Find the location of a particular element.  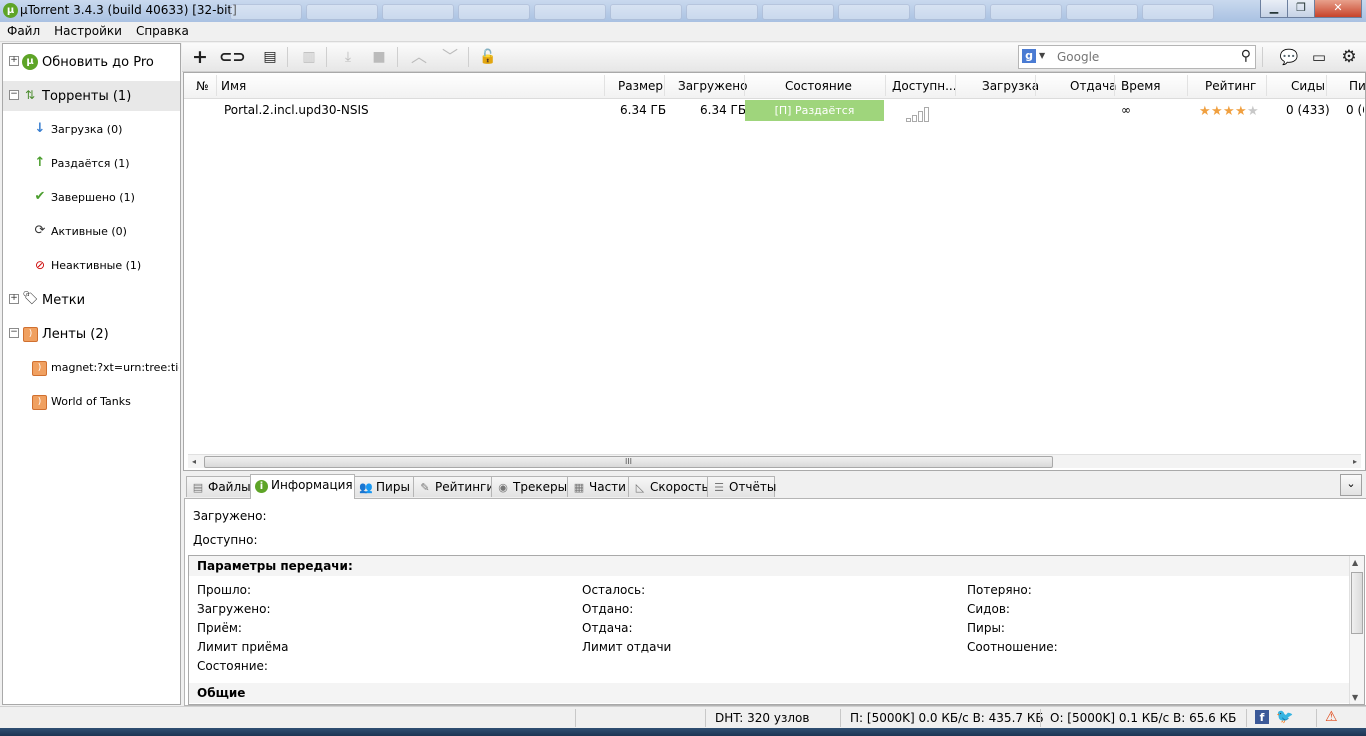

sidebar-item-label: magnet:?xt=urn:tree:tiger:3 is located at coordinates (115, 367).